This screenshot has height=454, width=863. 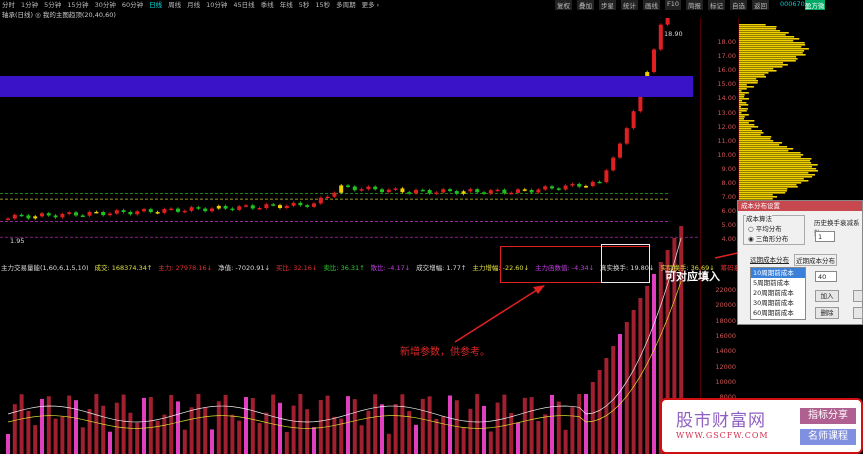 What do you see at coordinates (828, 437) in the screenshot?
I see `tag-courses: 名师课程` at bounding box center [828, 437].